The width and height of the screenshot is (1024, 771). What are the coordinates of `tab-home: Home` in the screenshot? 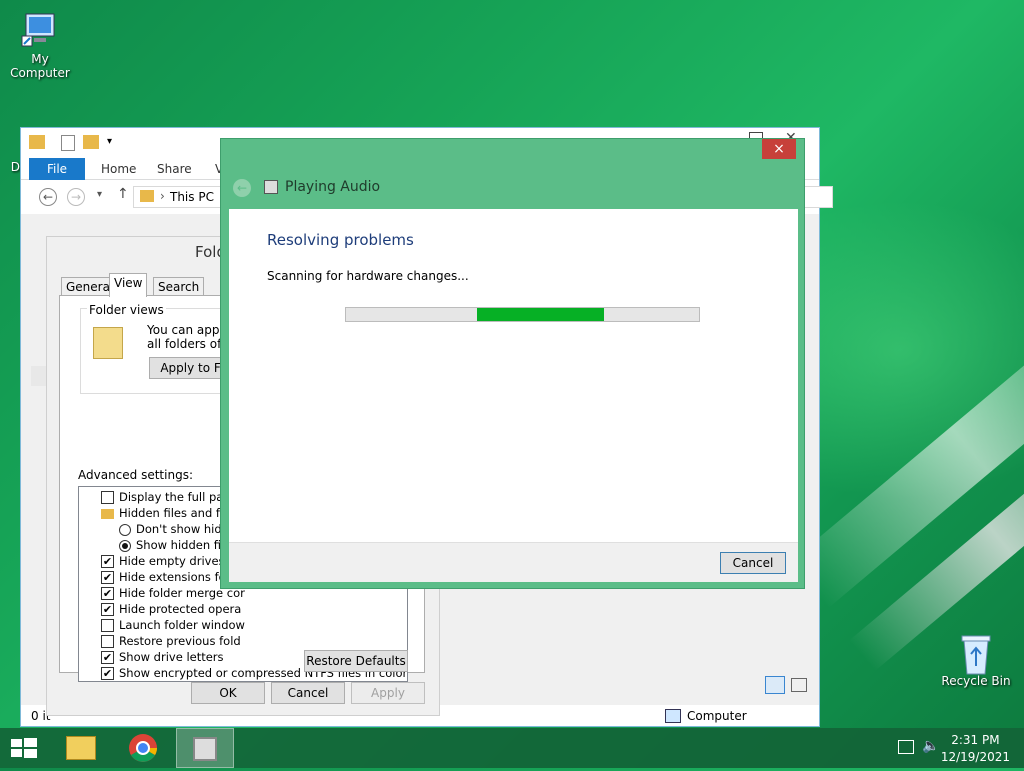 It's located at (118, 169).